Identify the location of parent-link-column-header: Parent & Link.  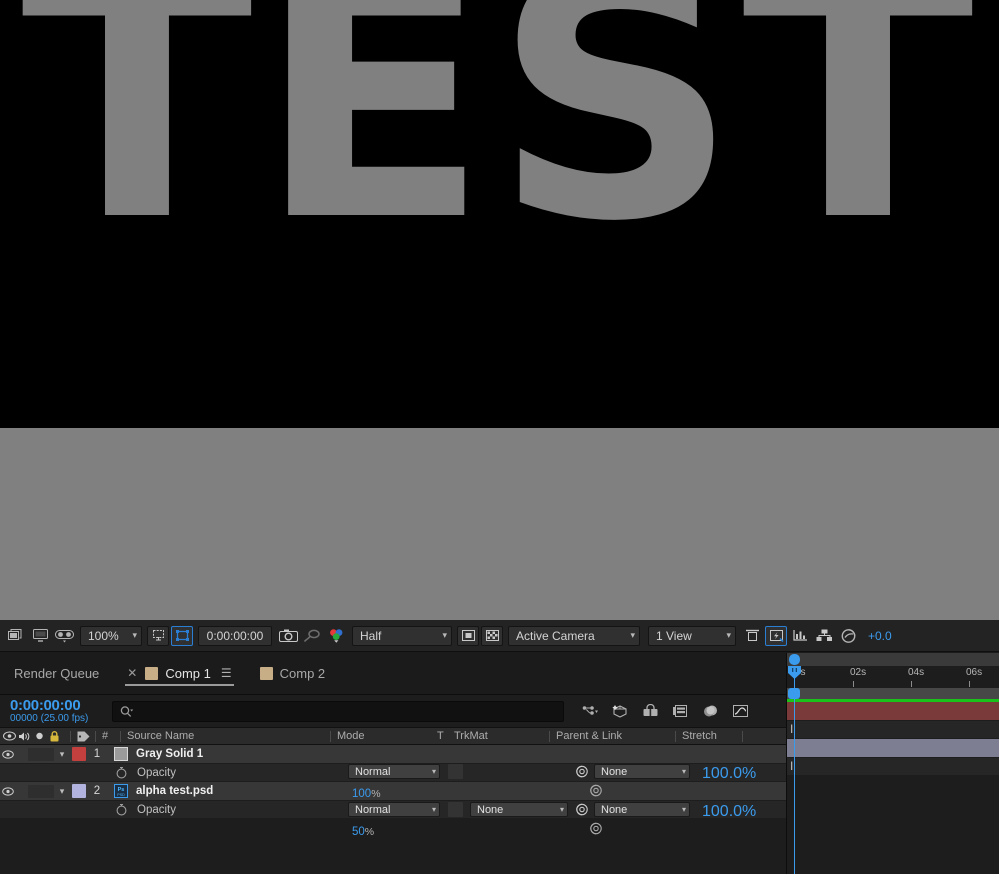
(612, 736).